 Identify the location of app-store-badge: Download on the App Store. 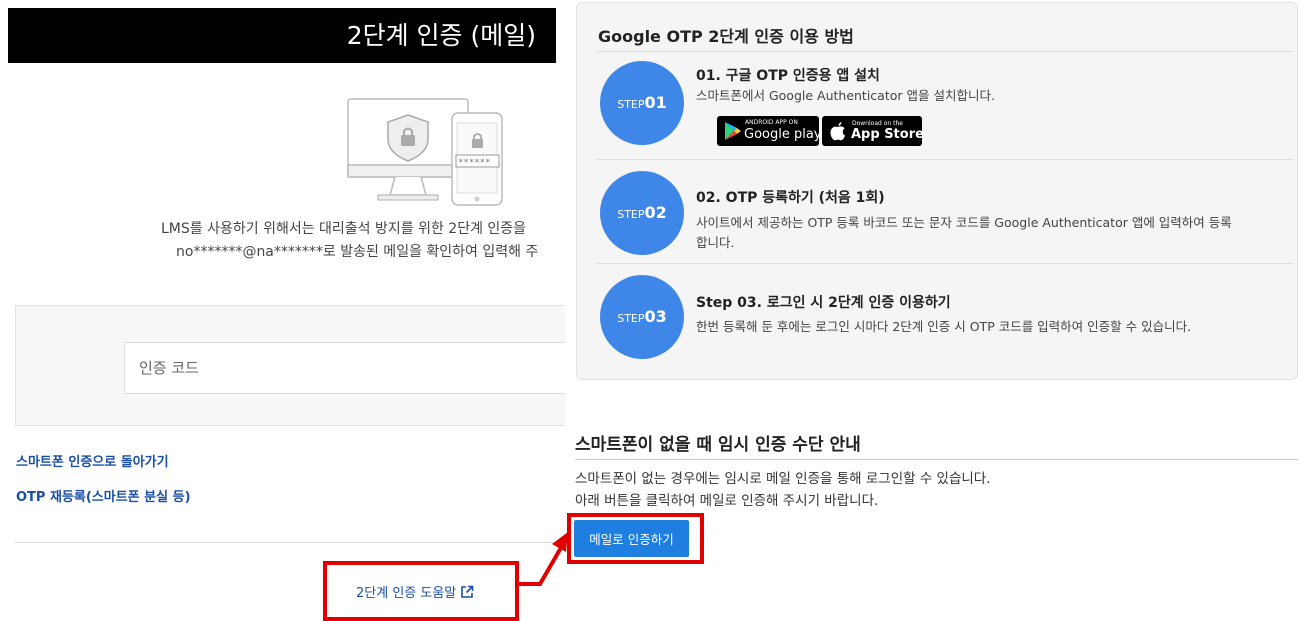
(873, 131).